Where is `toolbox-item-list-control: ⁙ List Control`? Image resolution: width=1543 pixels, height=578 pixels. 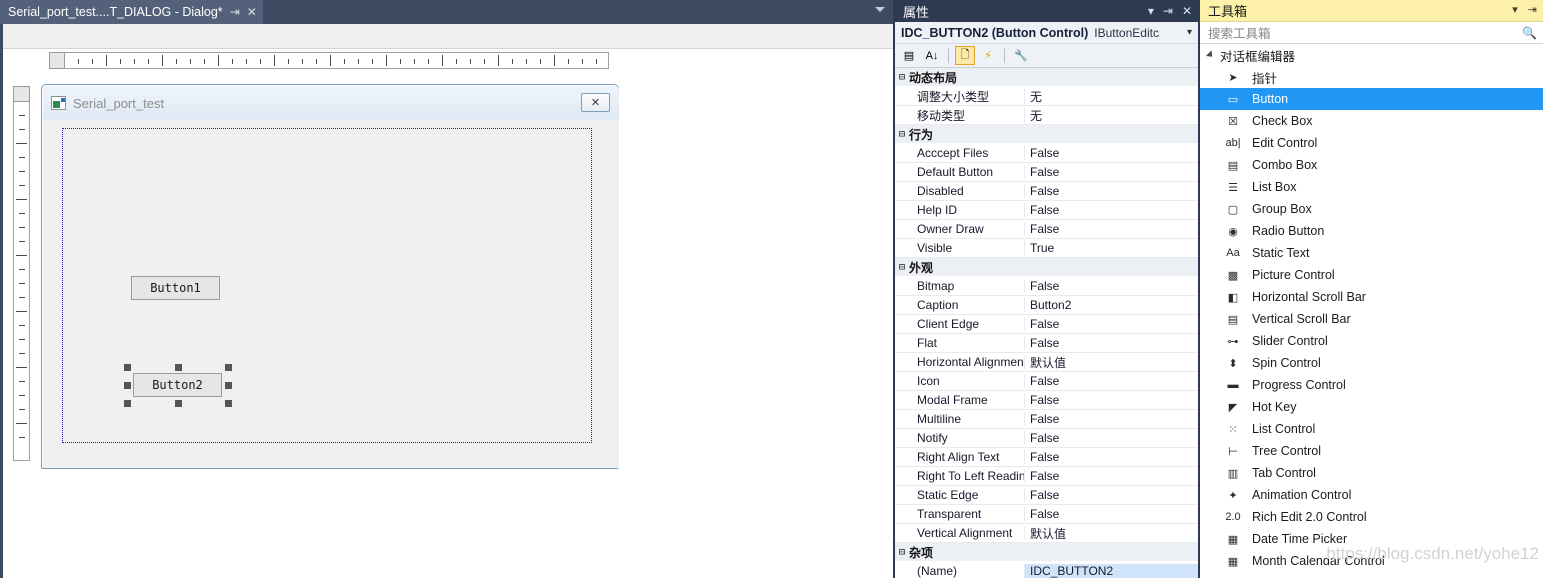
toolbox-item-list-control: ⁙ List Control is located at coordinates (1371, 429).